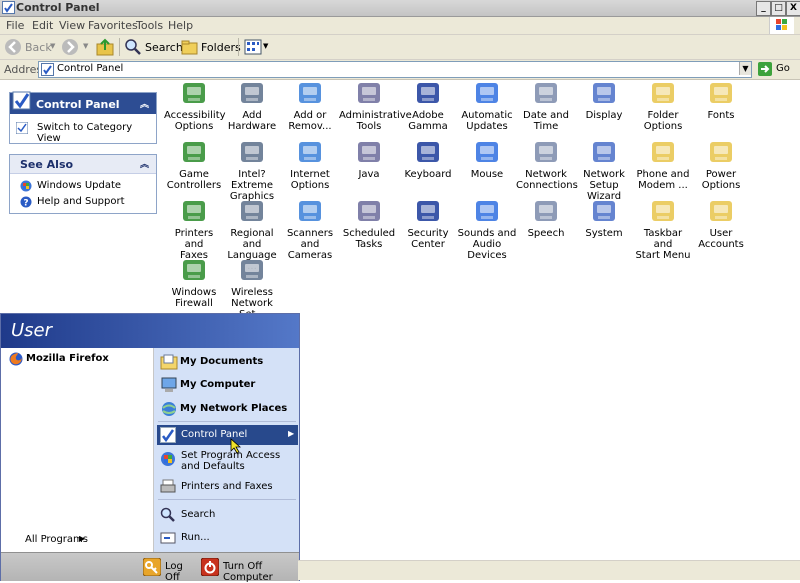 The width and height of the screenshot is (800, 583). I want to click on search-item: Search, so click(228, 515).